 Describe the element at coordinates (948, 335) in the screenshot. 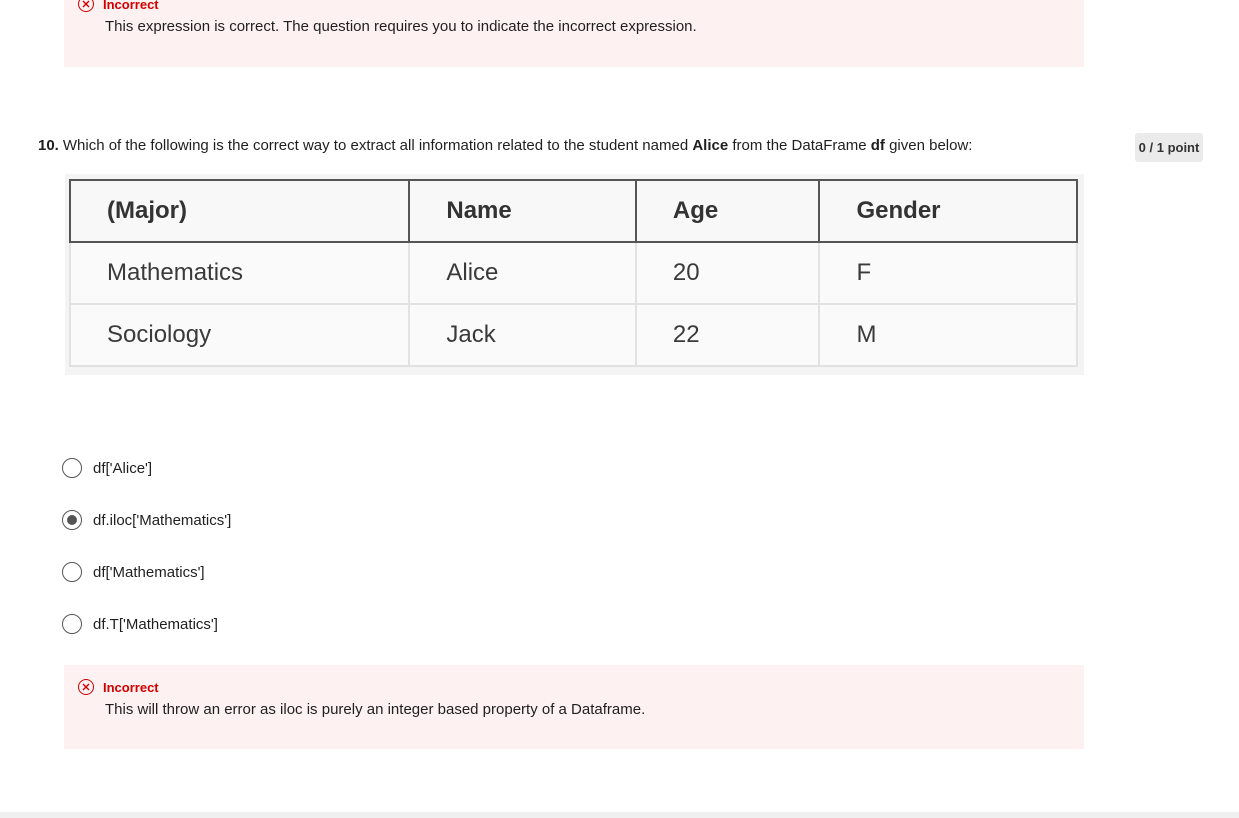

I see `table-cell: M` at that location.